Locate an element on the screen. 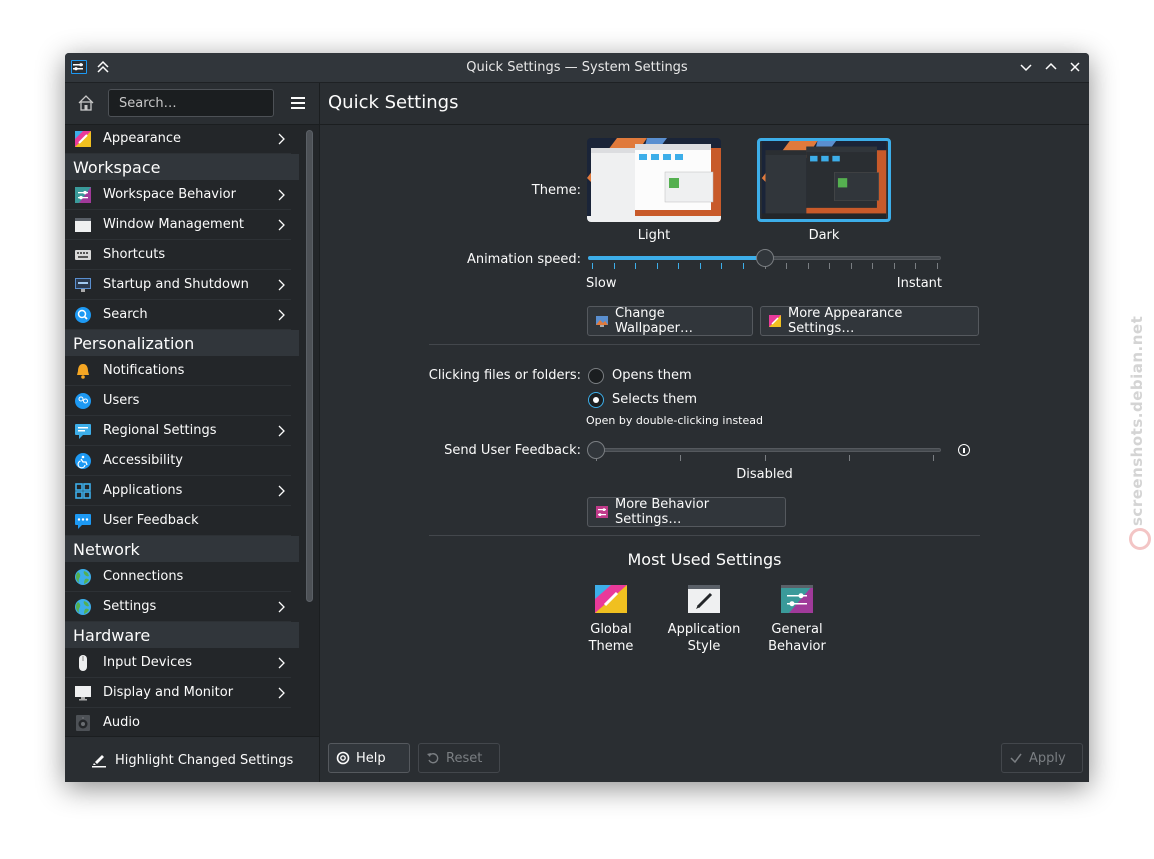  application-style-icon is located at coordinates (704, 599).